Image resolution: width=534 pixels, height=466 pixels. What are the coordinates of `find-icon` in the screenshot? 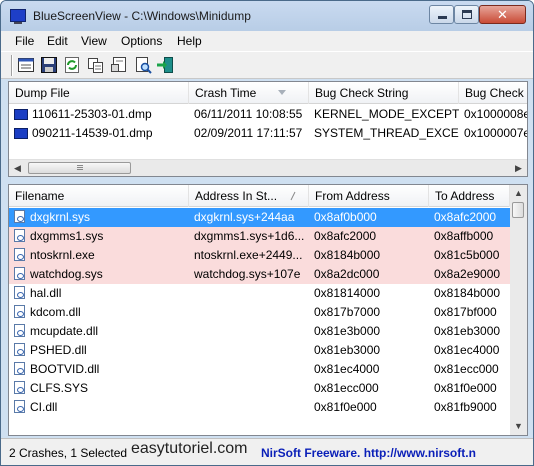 It's located at (144, 65).